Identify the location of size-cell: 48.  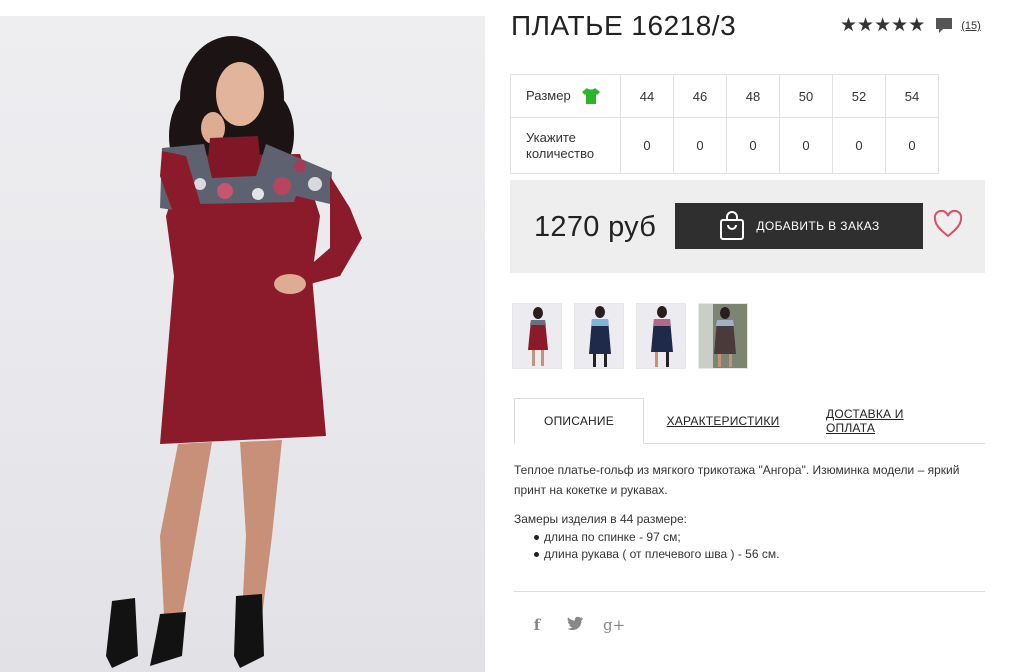
(753, 96).